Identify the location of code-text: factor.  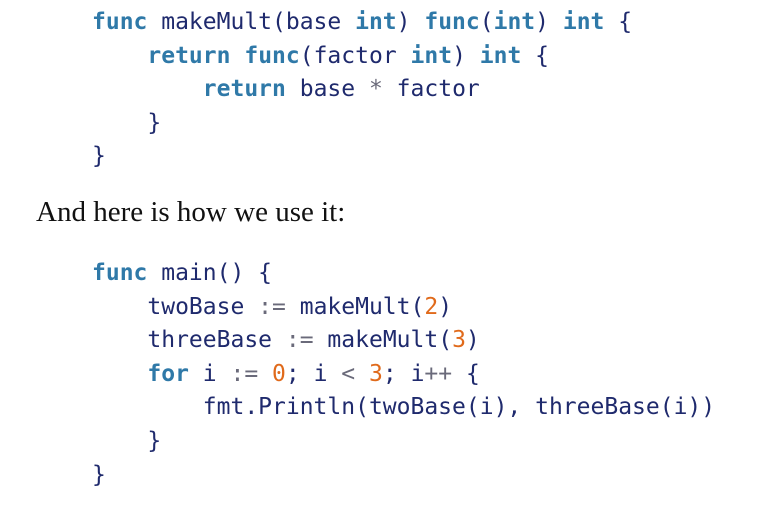
(431, 89).